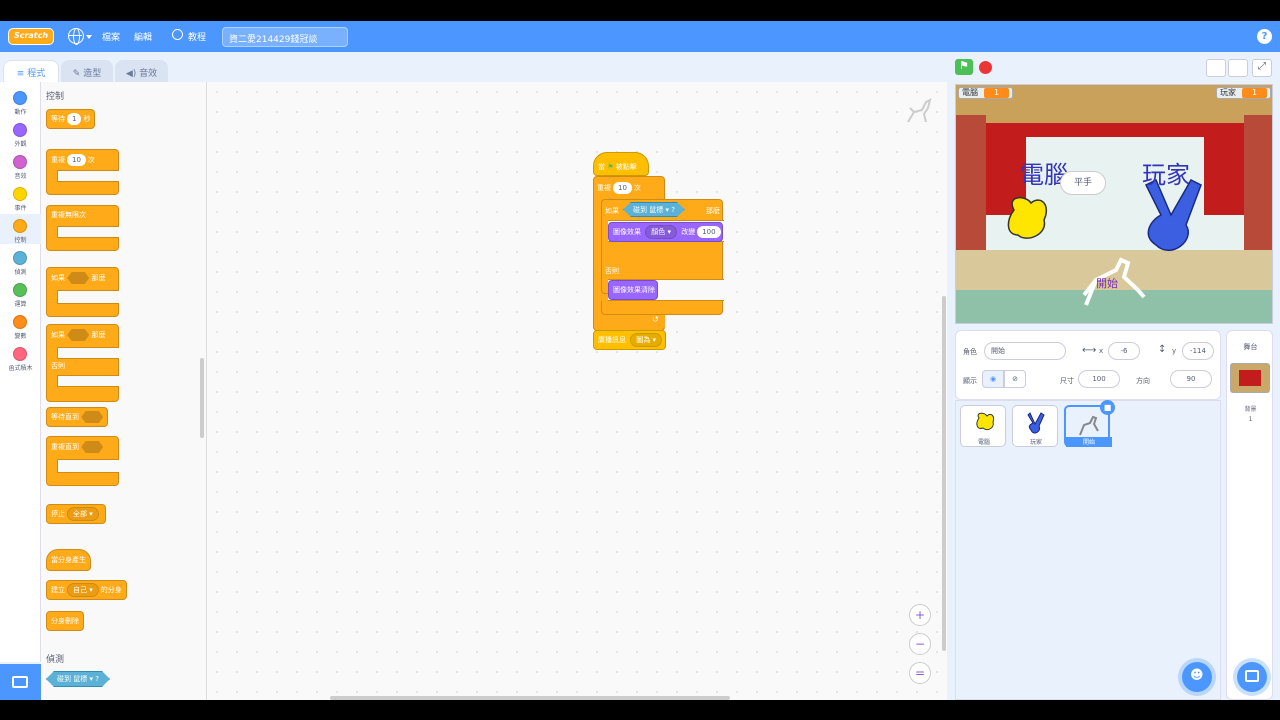 Image resolution: width=1280 pixels, height=720 pixels. Describe the element at coordinates (633, 290) in the screenshot. I see `clear-effects-block: 圖像效果清除` at that location.